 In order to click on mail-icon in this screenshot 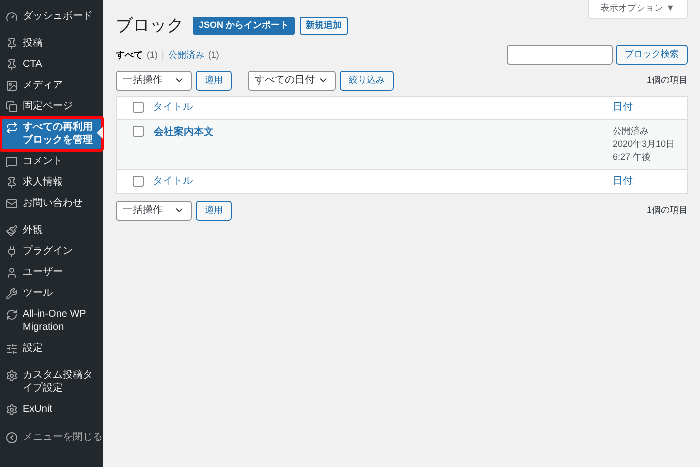, I will do `click(12, 204)`.